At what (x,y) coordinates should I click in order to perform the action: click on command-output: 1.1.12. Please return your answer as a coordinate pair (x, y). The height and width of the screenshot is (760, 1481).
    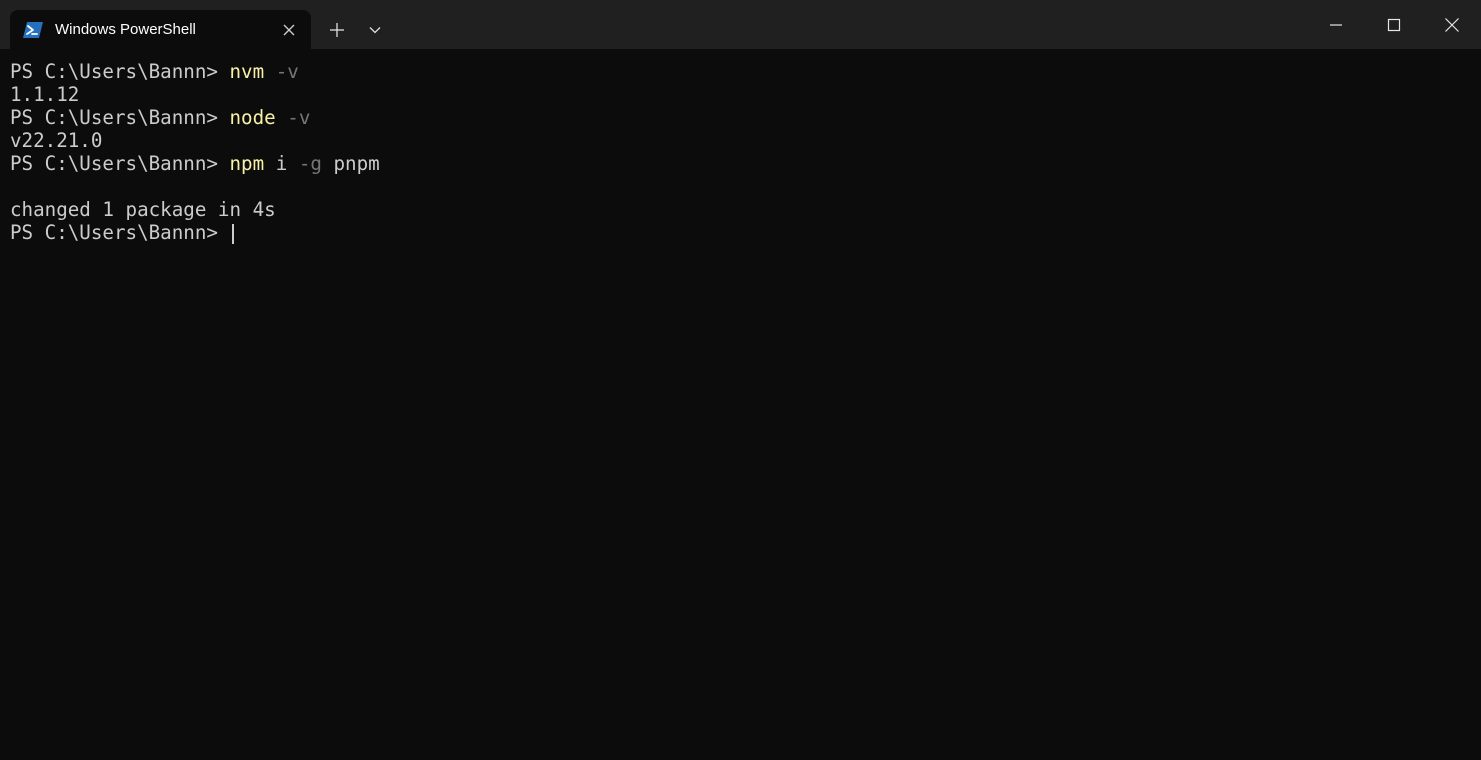
    Looking at the image, I should click on (45, 94).